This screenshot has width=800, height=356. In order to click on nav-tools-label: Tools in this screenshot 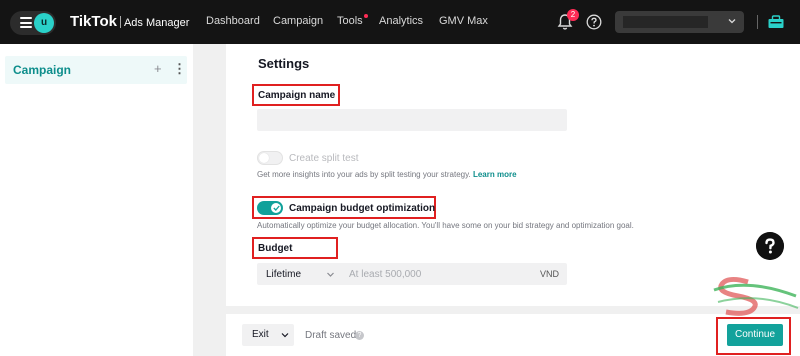, I will do `click(350, 21)`.